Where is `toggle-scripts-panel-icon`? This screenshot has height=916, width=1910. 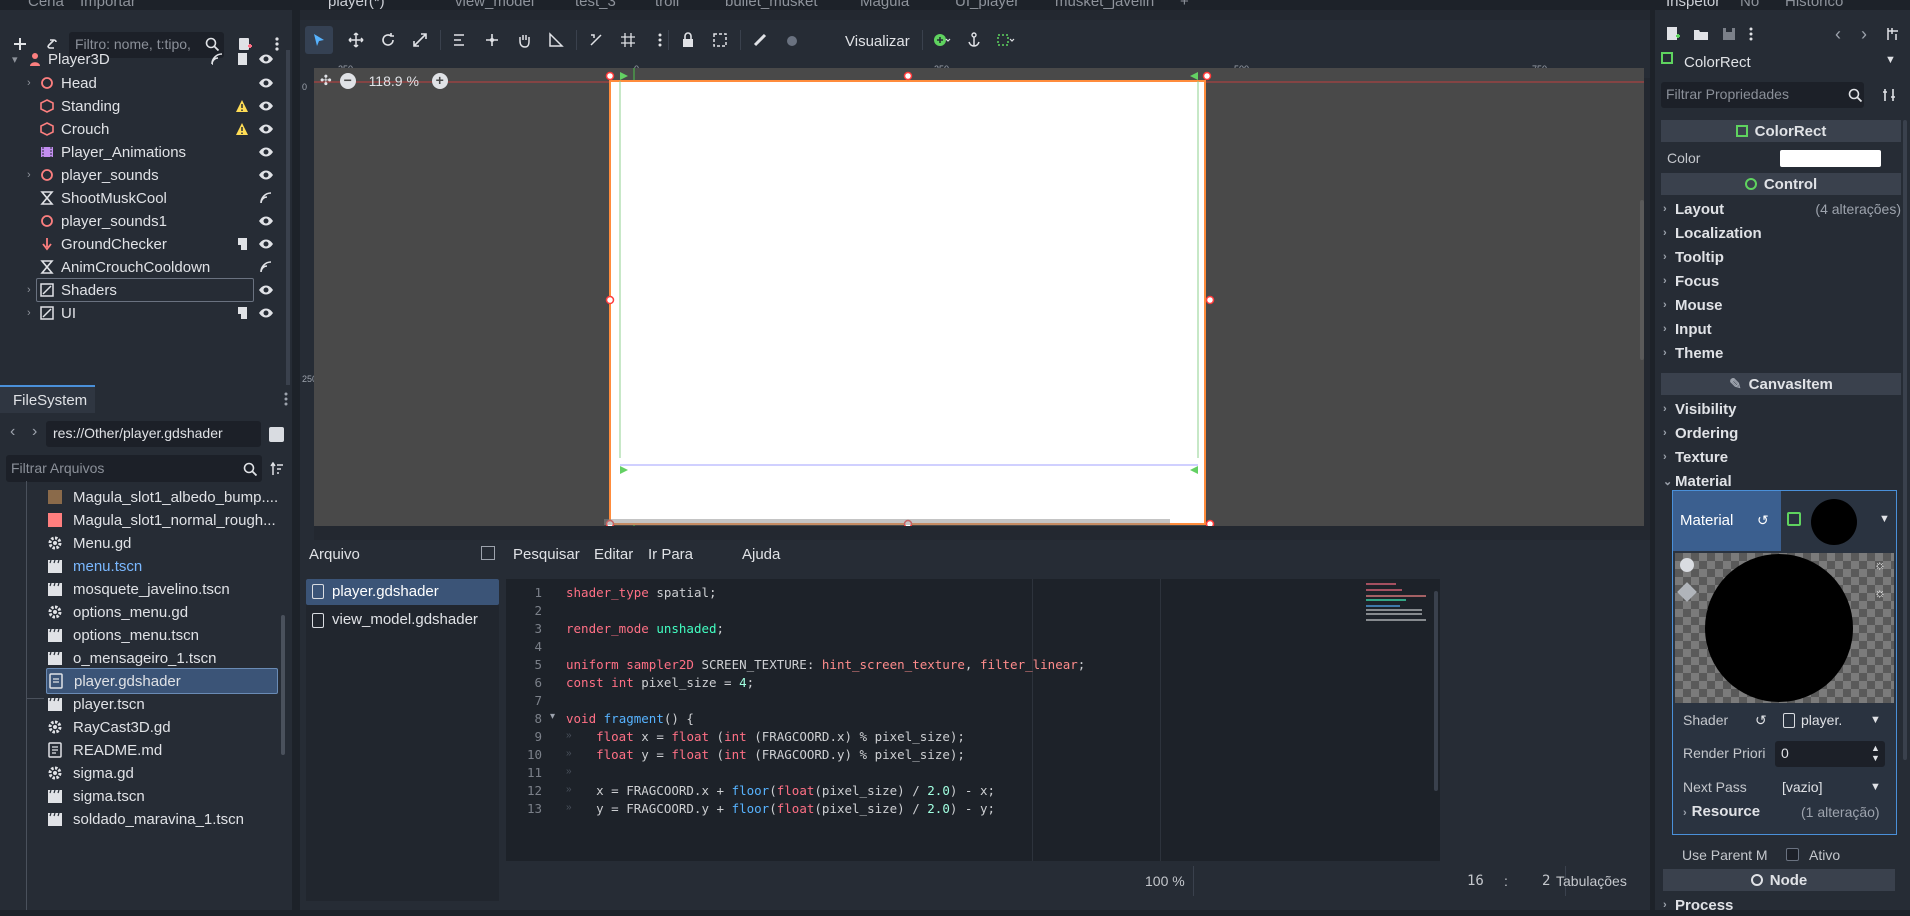
toggle-scripts-panel-icon is located at coordinates (488, 553).